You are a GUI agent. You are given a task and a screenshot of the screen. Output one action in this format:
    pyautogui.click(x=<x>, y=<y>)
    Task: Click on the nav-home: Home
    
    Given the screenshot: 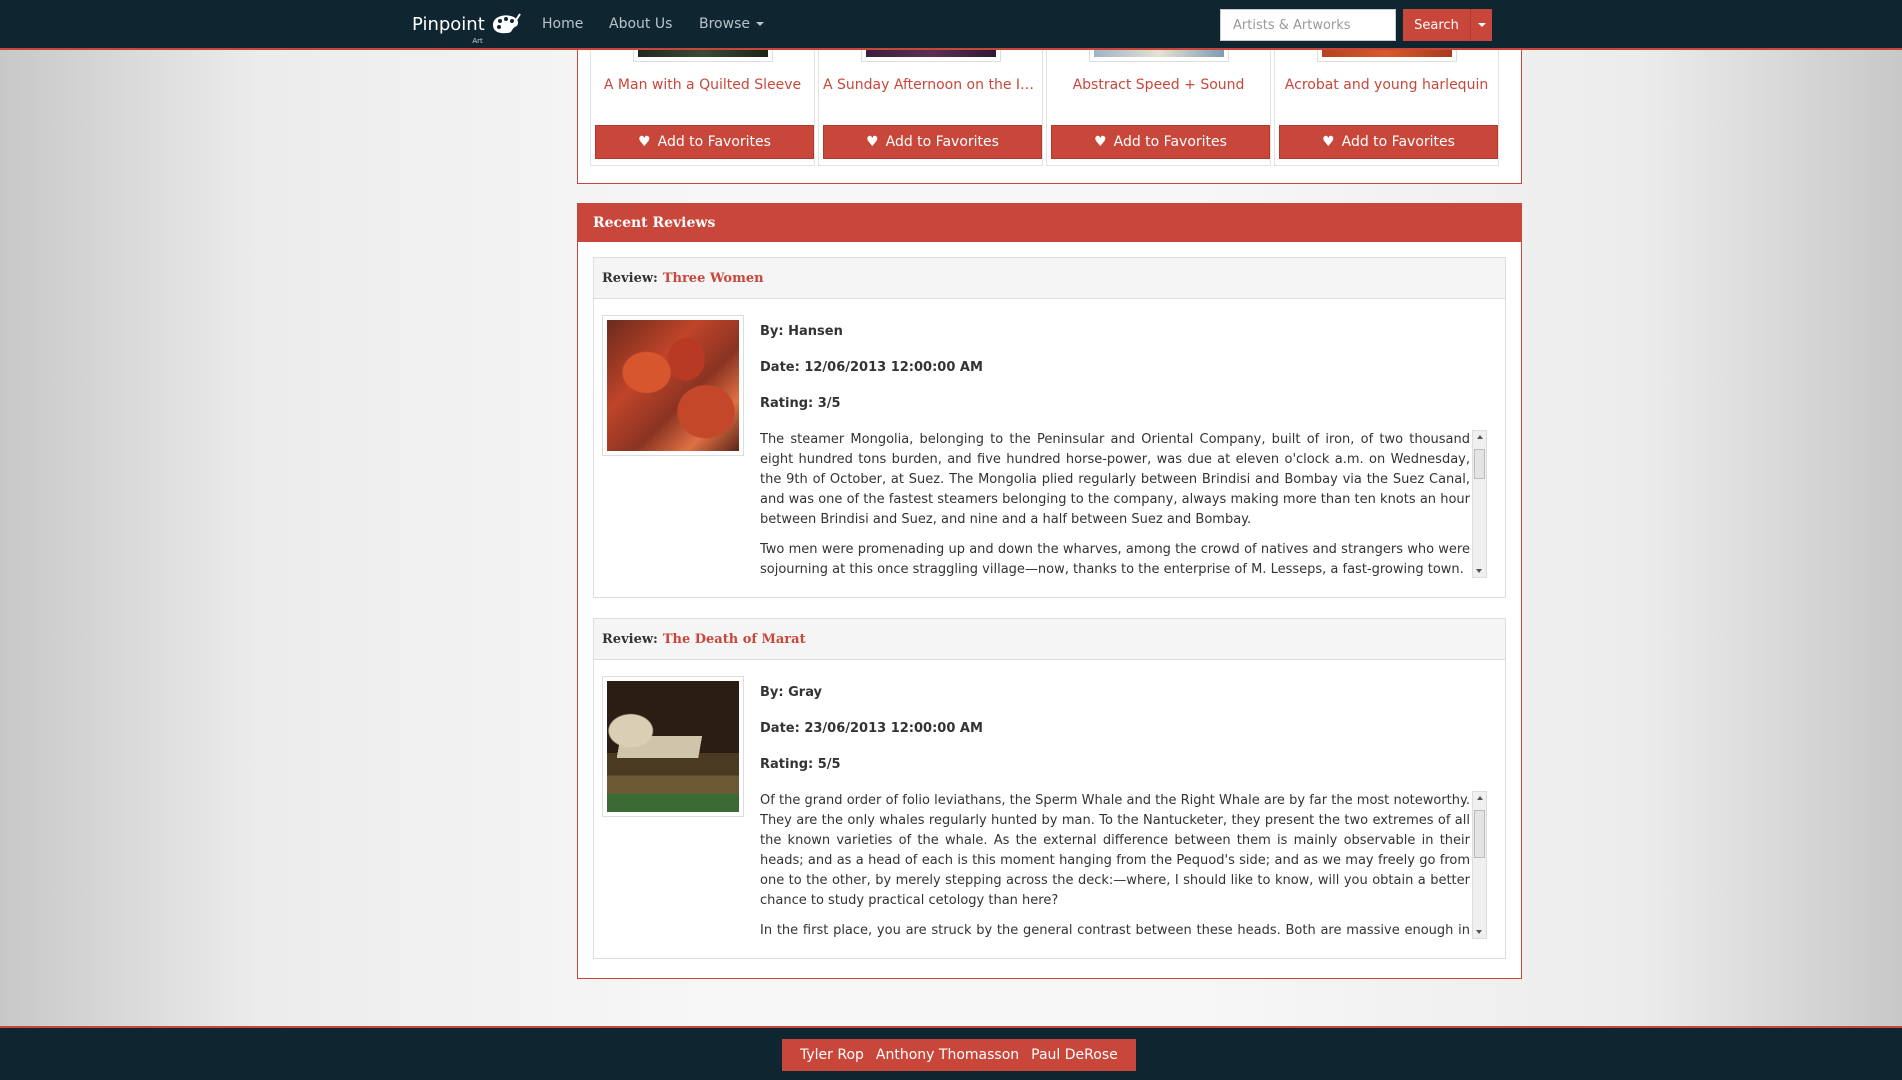 What is the action you would take?
    pyautogui.click(x=562, y=24)
    